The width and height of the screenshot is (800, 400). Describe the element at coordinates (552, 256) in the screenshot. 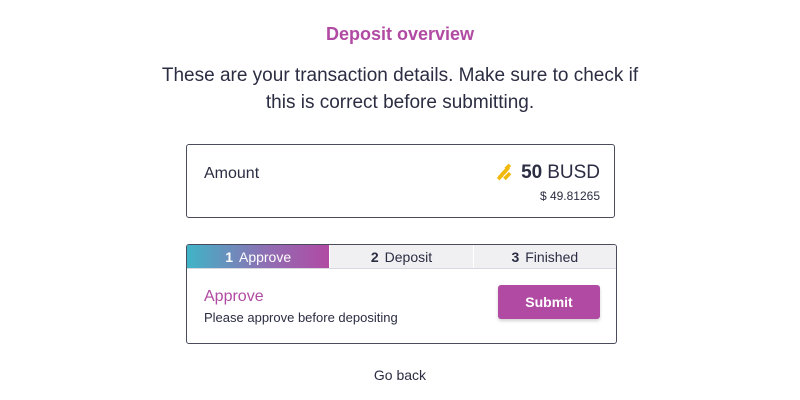

I see `step-label: Finished` at that location.